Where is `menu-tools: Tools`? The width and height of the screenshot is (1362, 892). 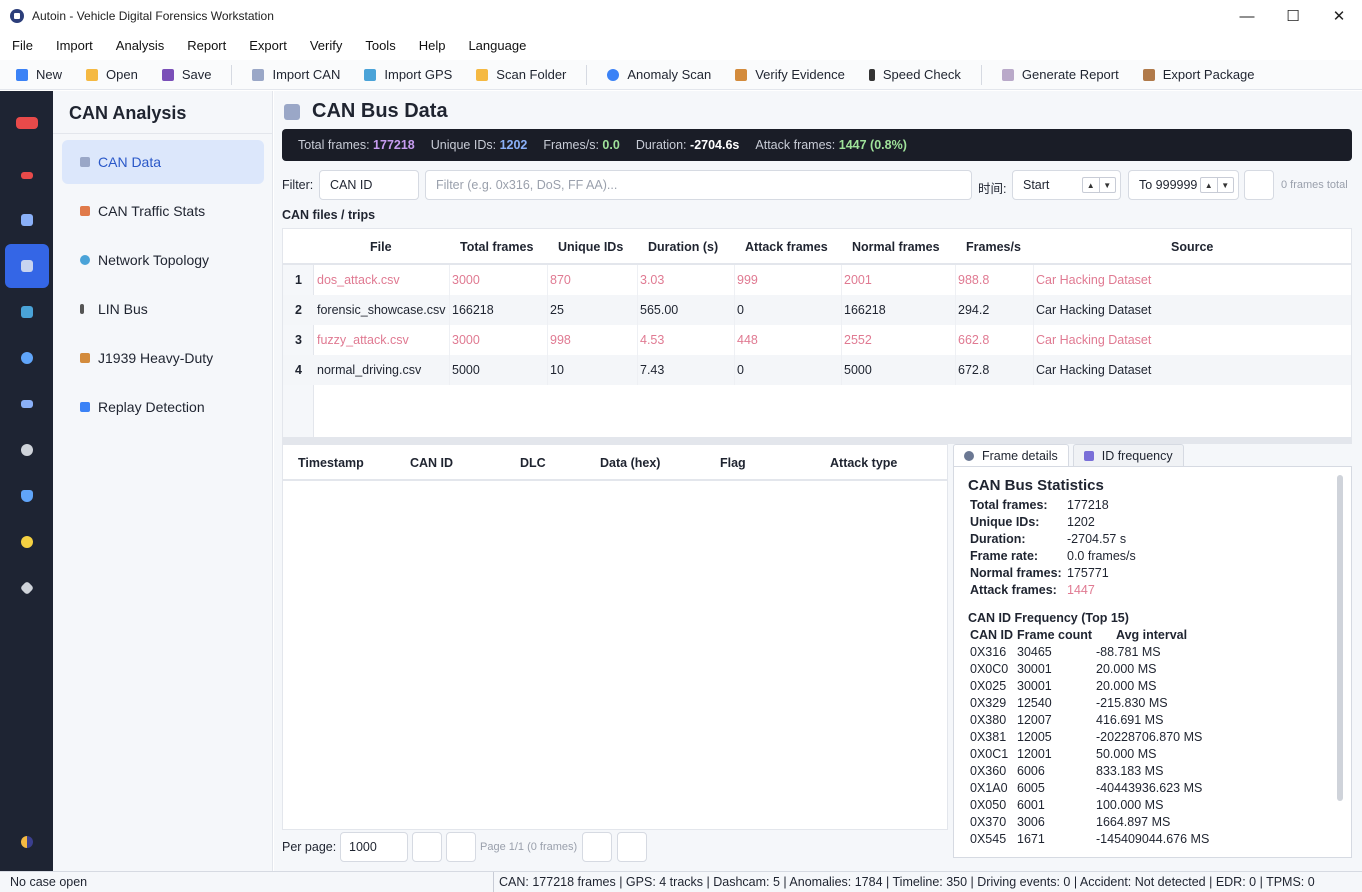 menu-tools: Tools is located at coordinates (380, 45).